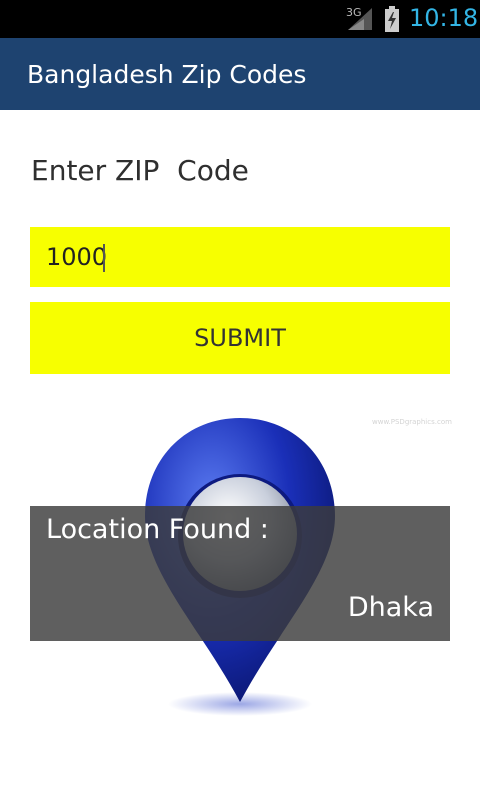 The height and width of the screenshot is (800, 480). I want to click on result-panel: Location Found : Dhaka, so click(240, 573).